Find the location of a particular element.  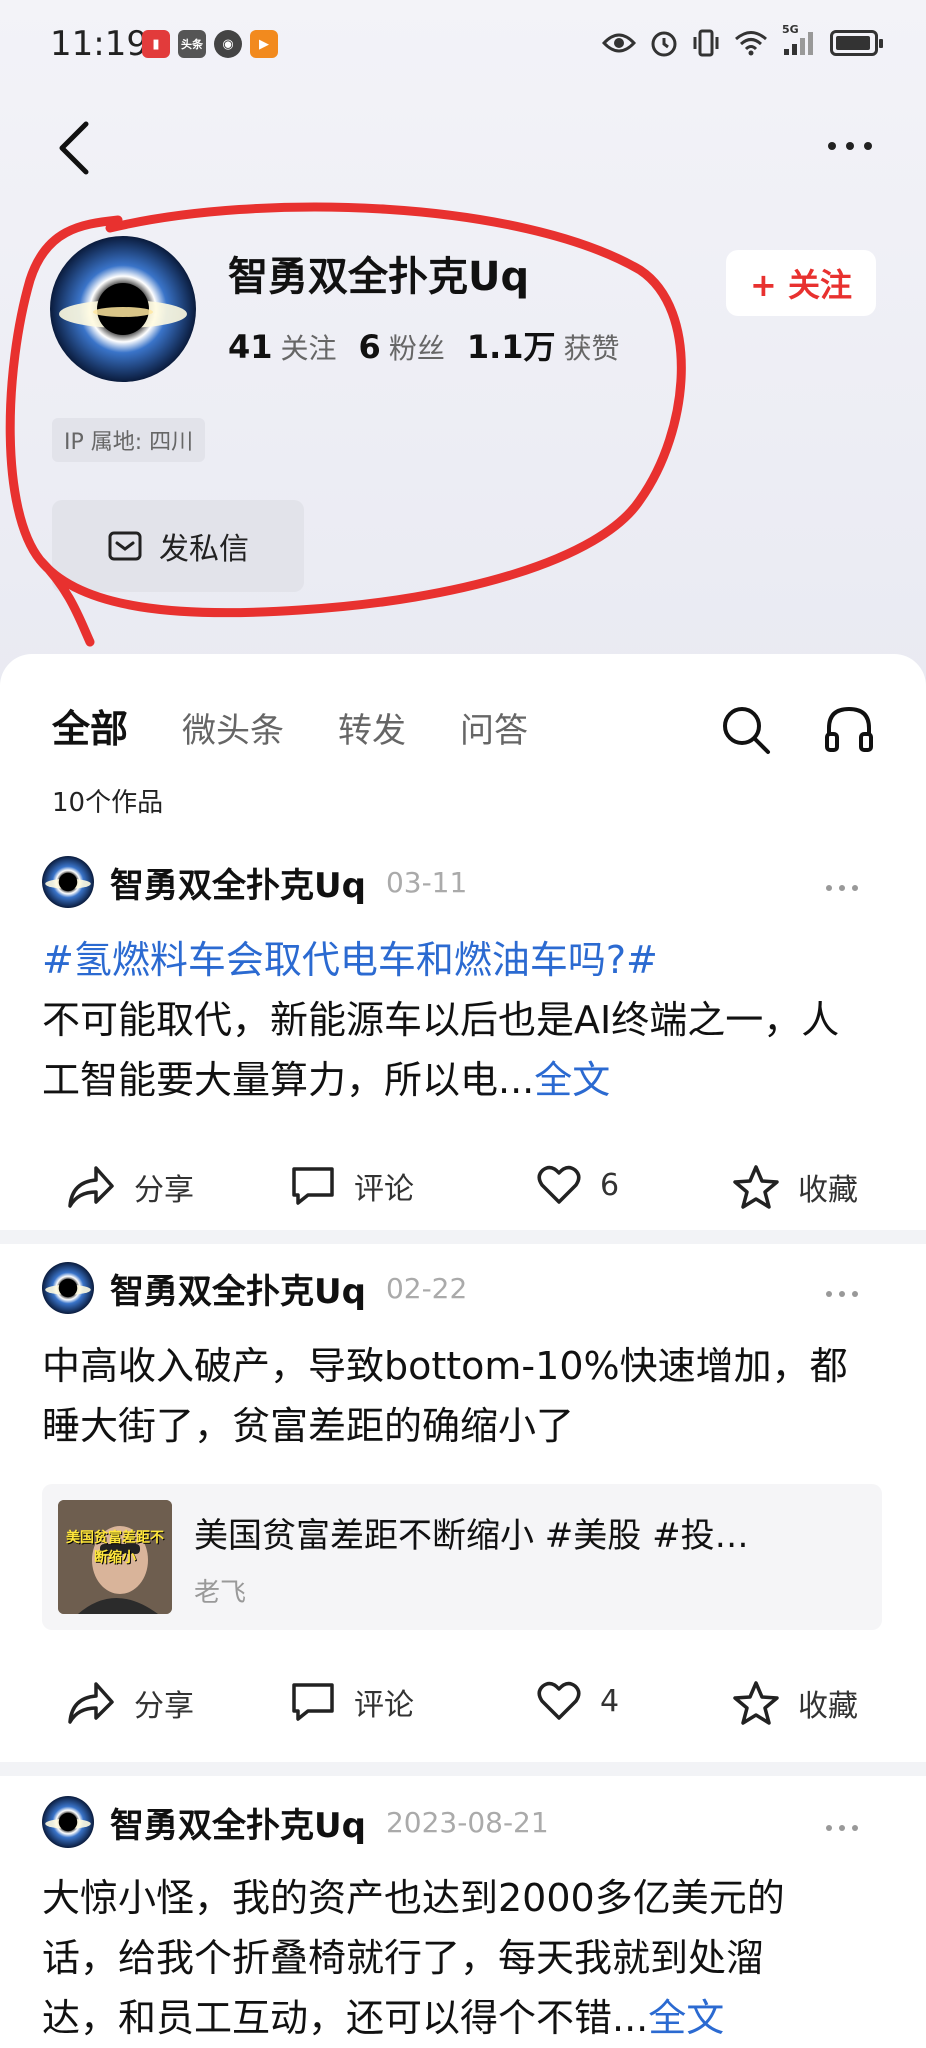

direct-message-button: 发私信 is located at coordinates (178, 546).